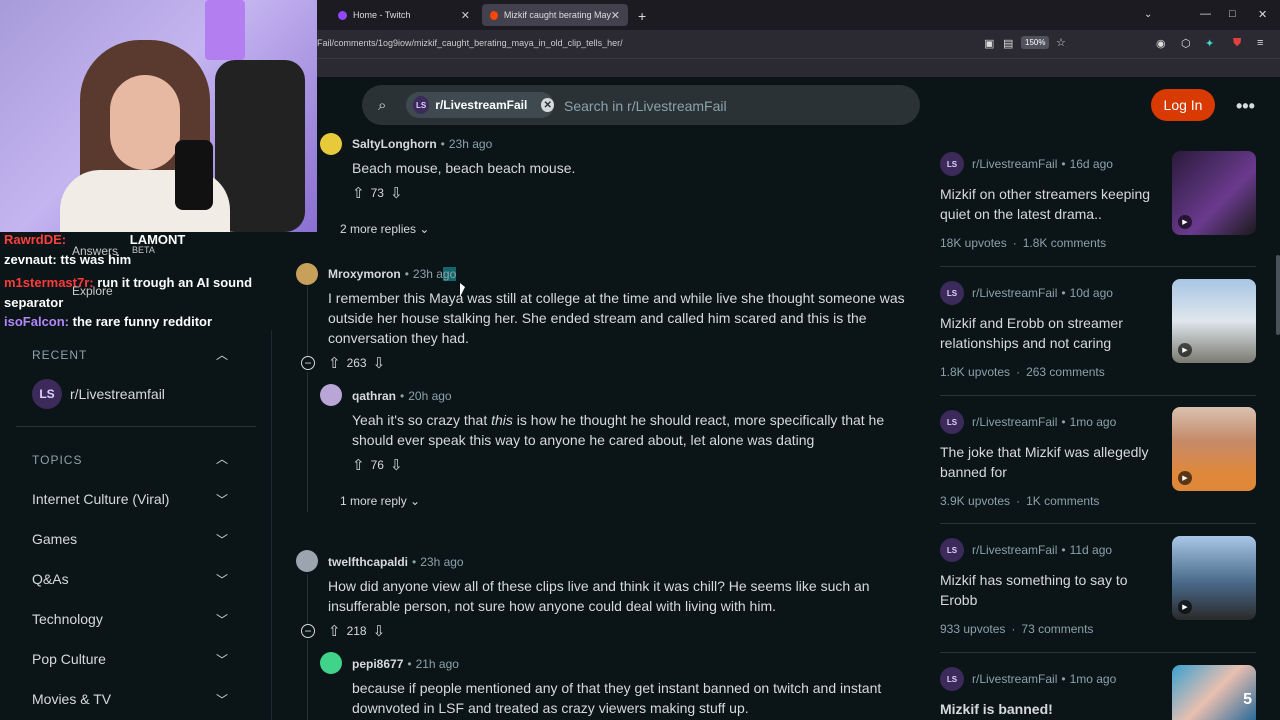 This screenshot has width=1280, height=720. I want to click on comment-time: 21h ago, so click(437, 664).